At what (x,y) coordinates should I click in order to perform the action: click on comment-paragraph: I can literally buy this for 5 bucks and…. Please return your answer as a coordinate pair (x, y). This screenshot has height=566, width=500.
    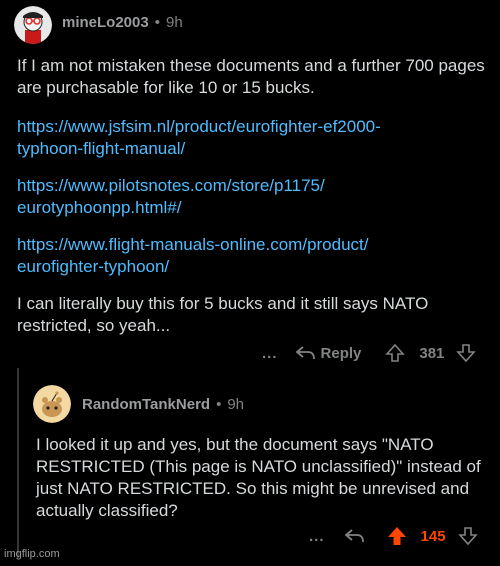
    Looking at the image, I should click on (223, 314).